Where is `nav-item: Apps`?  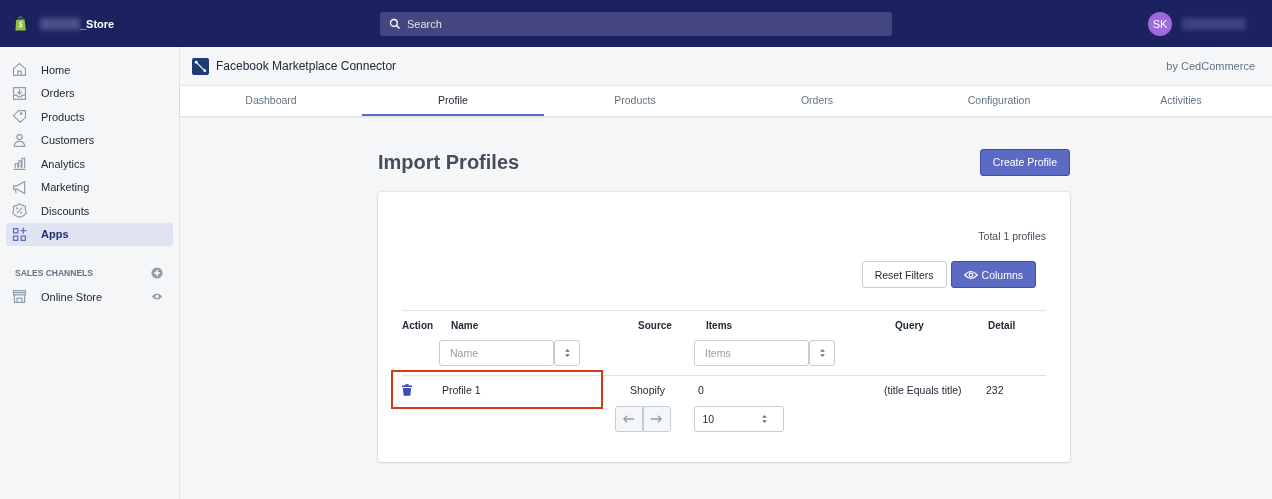 nav-item: Apps is located at coordinates (89, 234).